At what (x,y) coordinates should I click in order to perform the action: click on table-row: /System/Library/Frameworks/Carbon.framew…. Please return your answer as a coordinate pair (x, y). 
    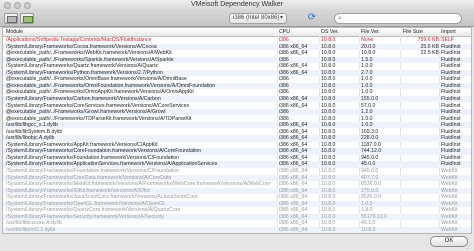
    Looking at the image, I should click on (237, 99).